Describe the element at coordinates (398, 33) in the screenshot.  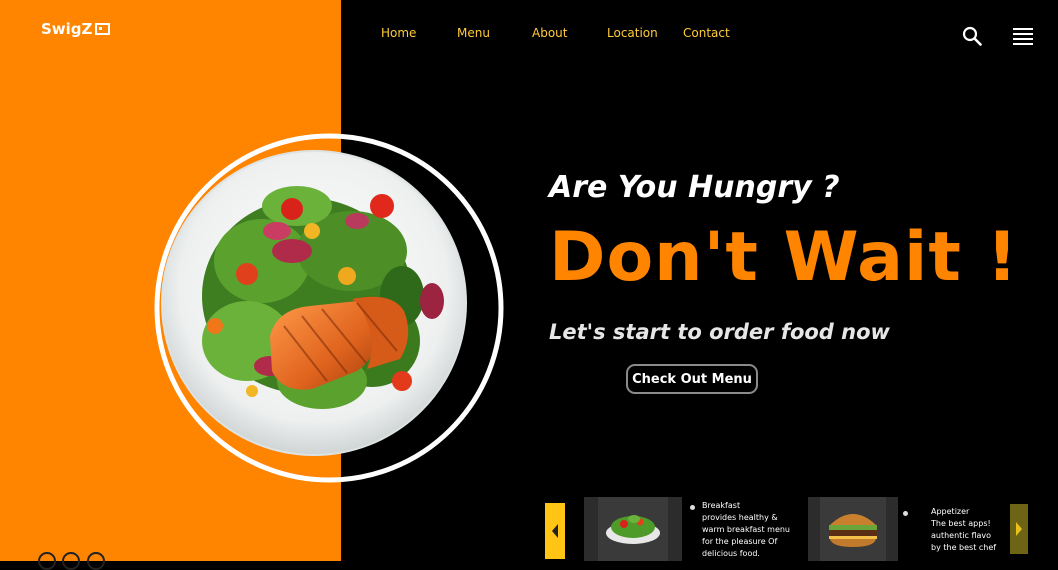
I see `nav-item-home: Home` at that location.